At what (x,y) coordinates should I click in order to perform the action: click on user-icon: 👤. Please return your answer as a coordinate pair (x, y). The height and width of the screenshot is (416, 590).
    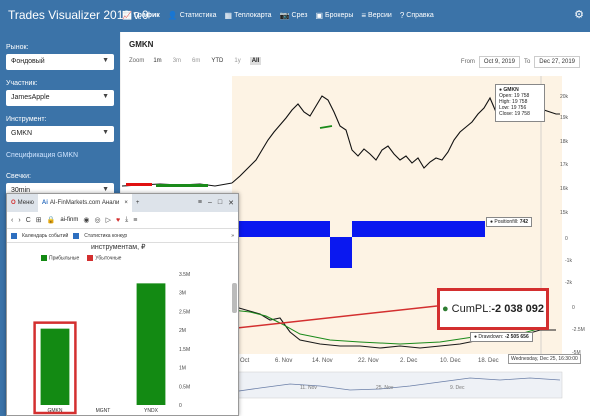
    Looking at the image, I should click on (172, 15).